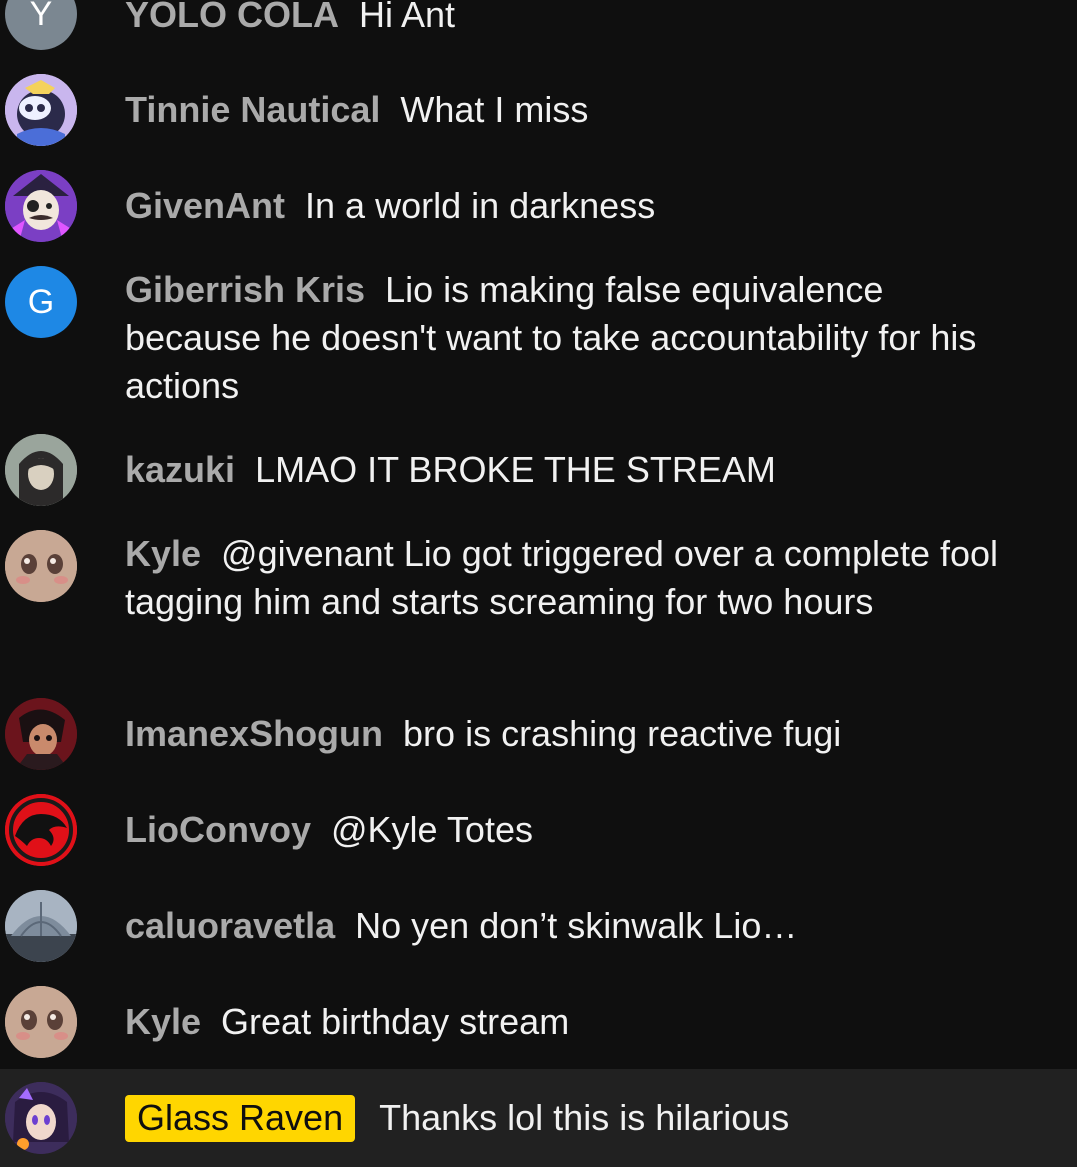  What do you see at coordinates (254, 733) in the screenshot?
I see `author-name: ImanexShogun` at bounding box center [254, 733].